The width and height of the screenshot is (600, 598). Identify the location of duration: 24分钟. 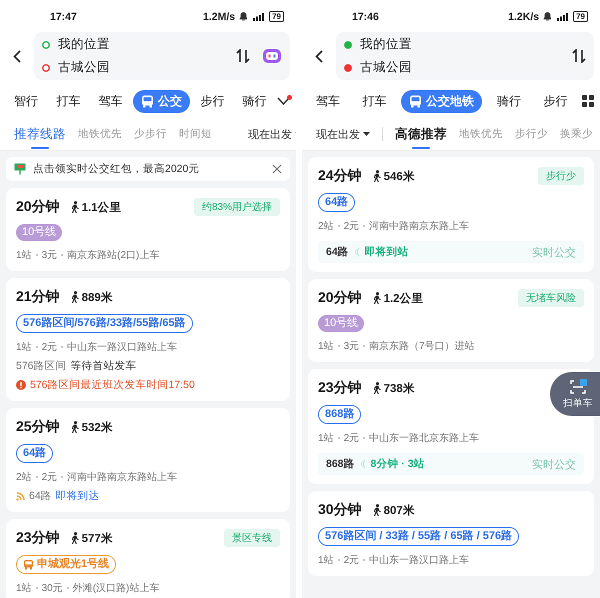
(340, 176).